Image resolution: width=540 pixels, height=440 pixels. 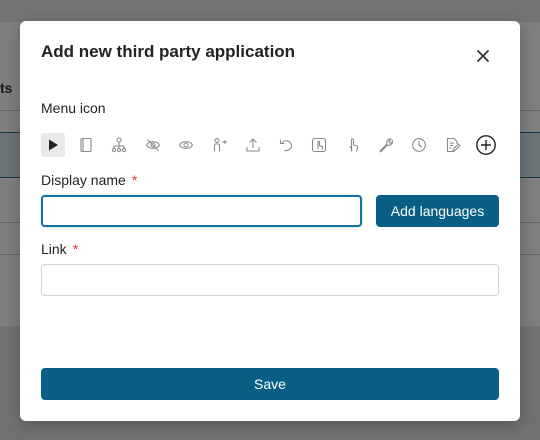 I want to click on display-name-input, so click(x=201, y=211).